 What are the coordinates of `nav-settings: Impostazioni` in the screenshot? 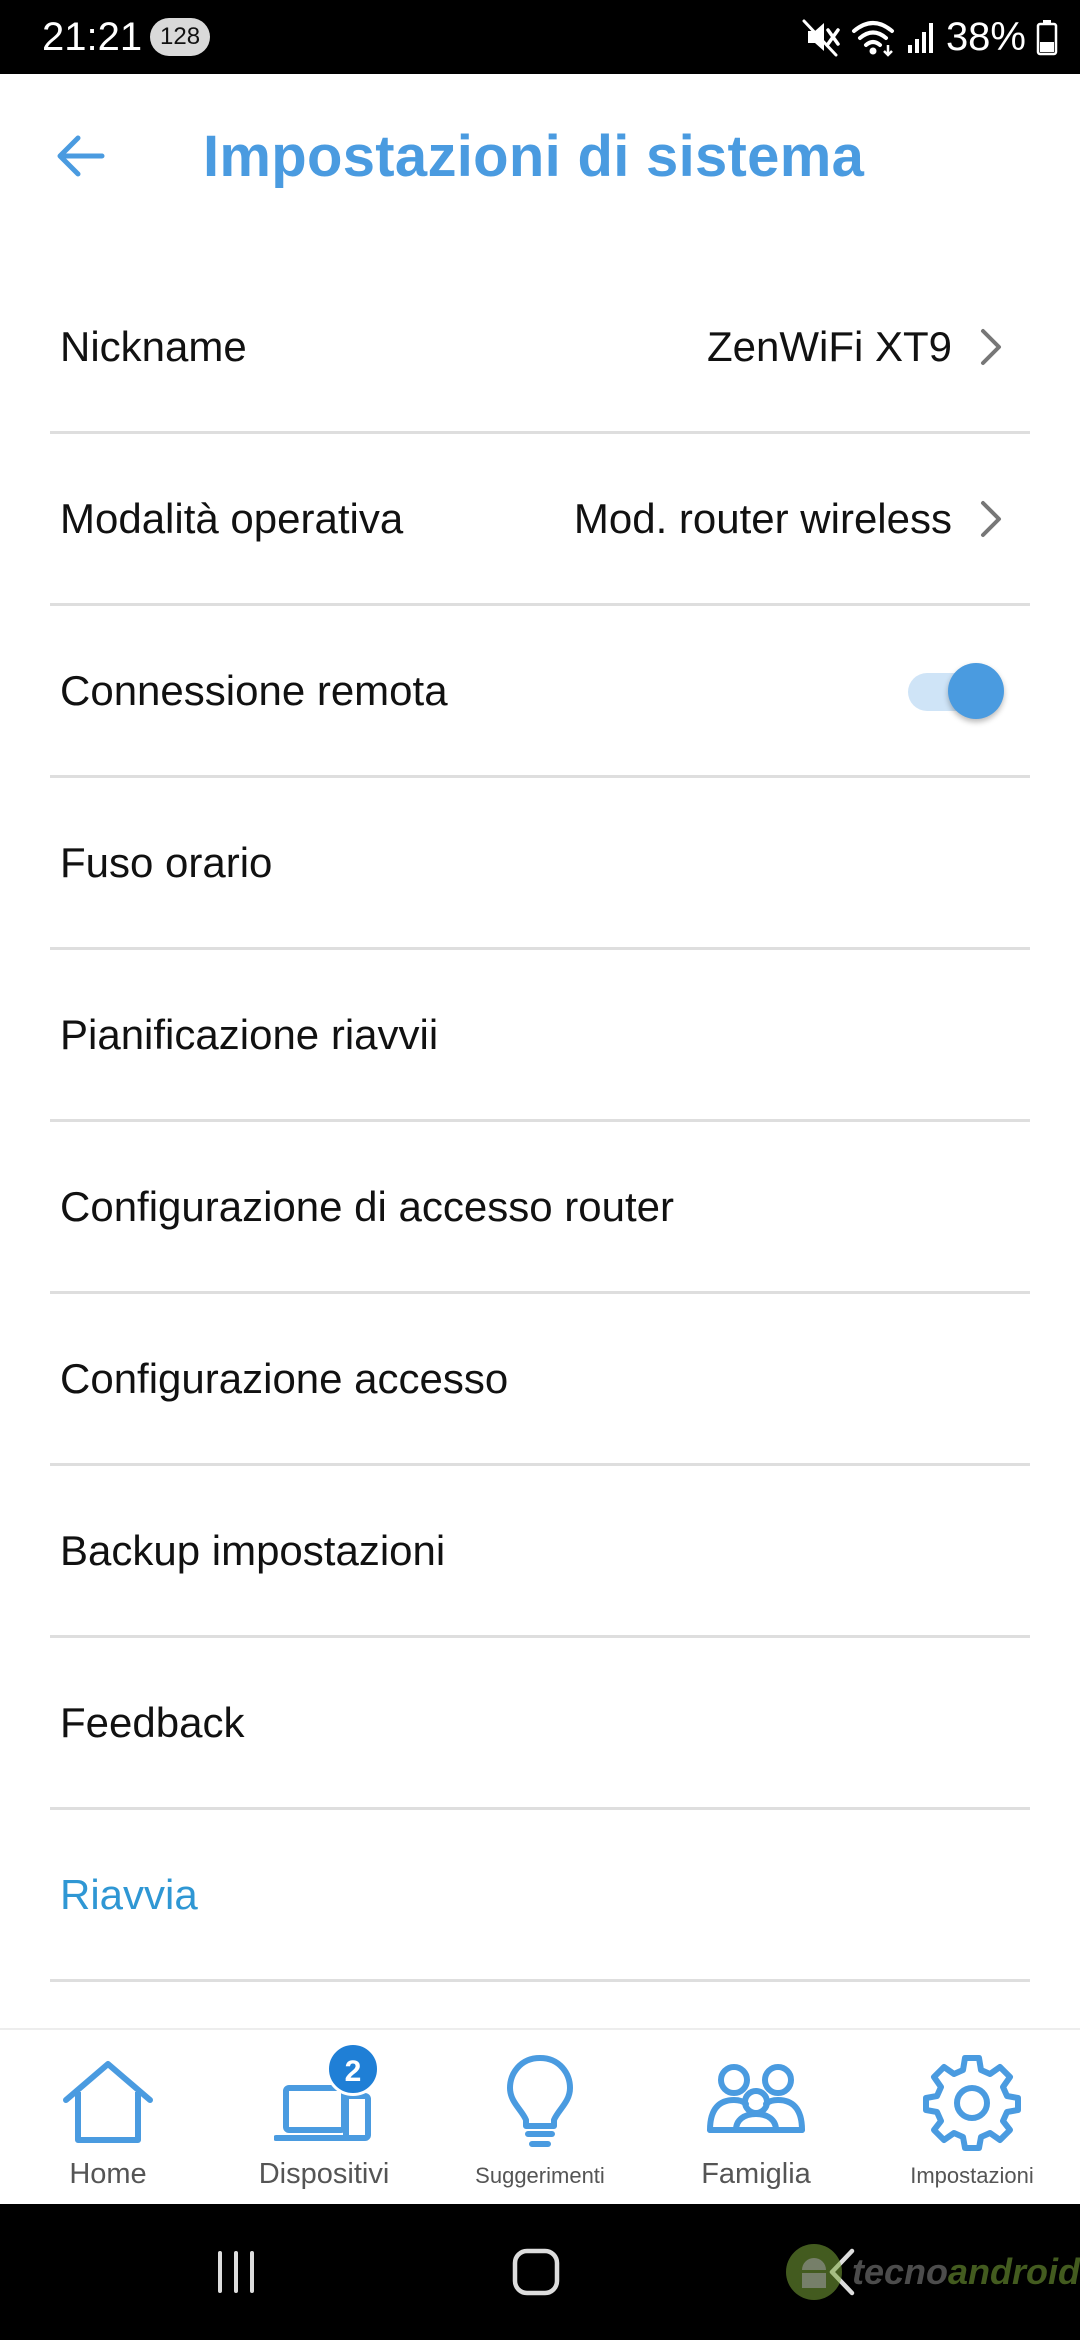 It's located at (972, 2117).